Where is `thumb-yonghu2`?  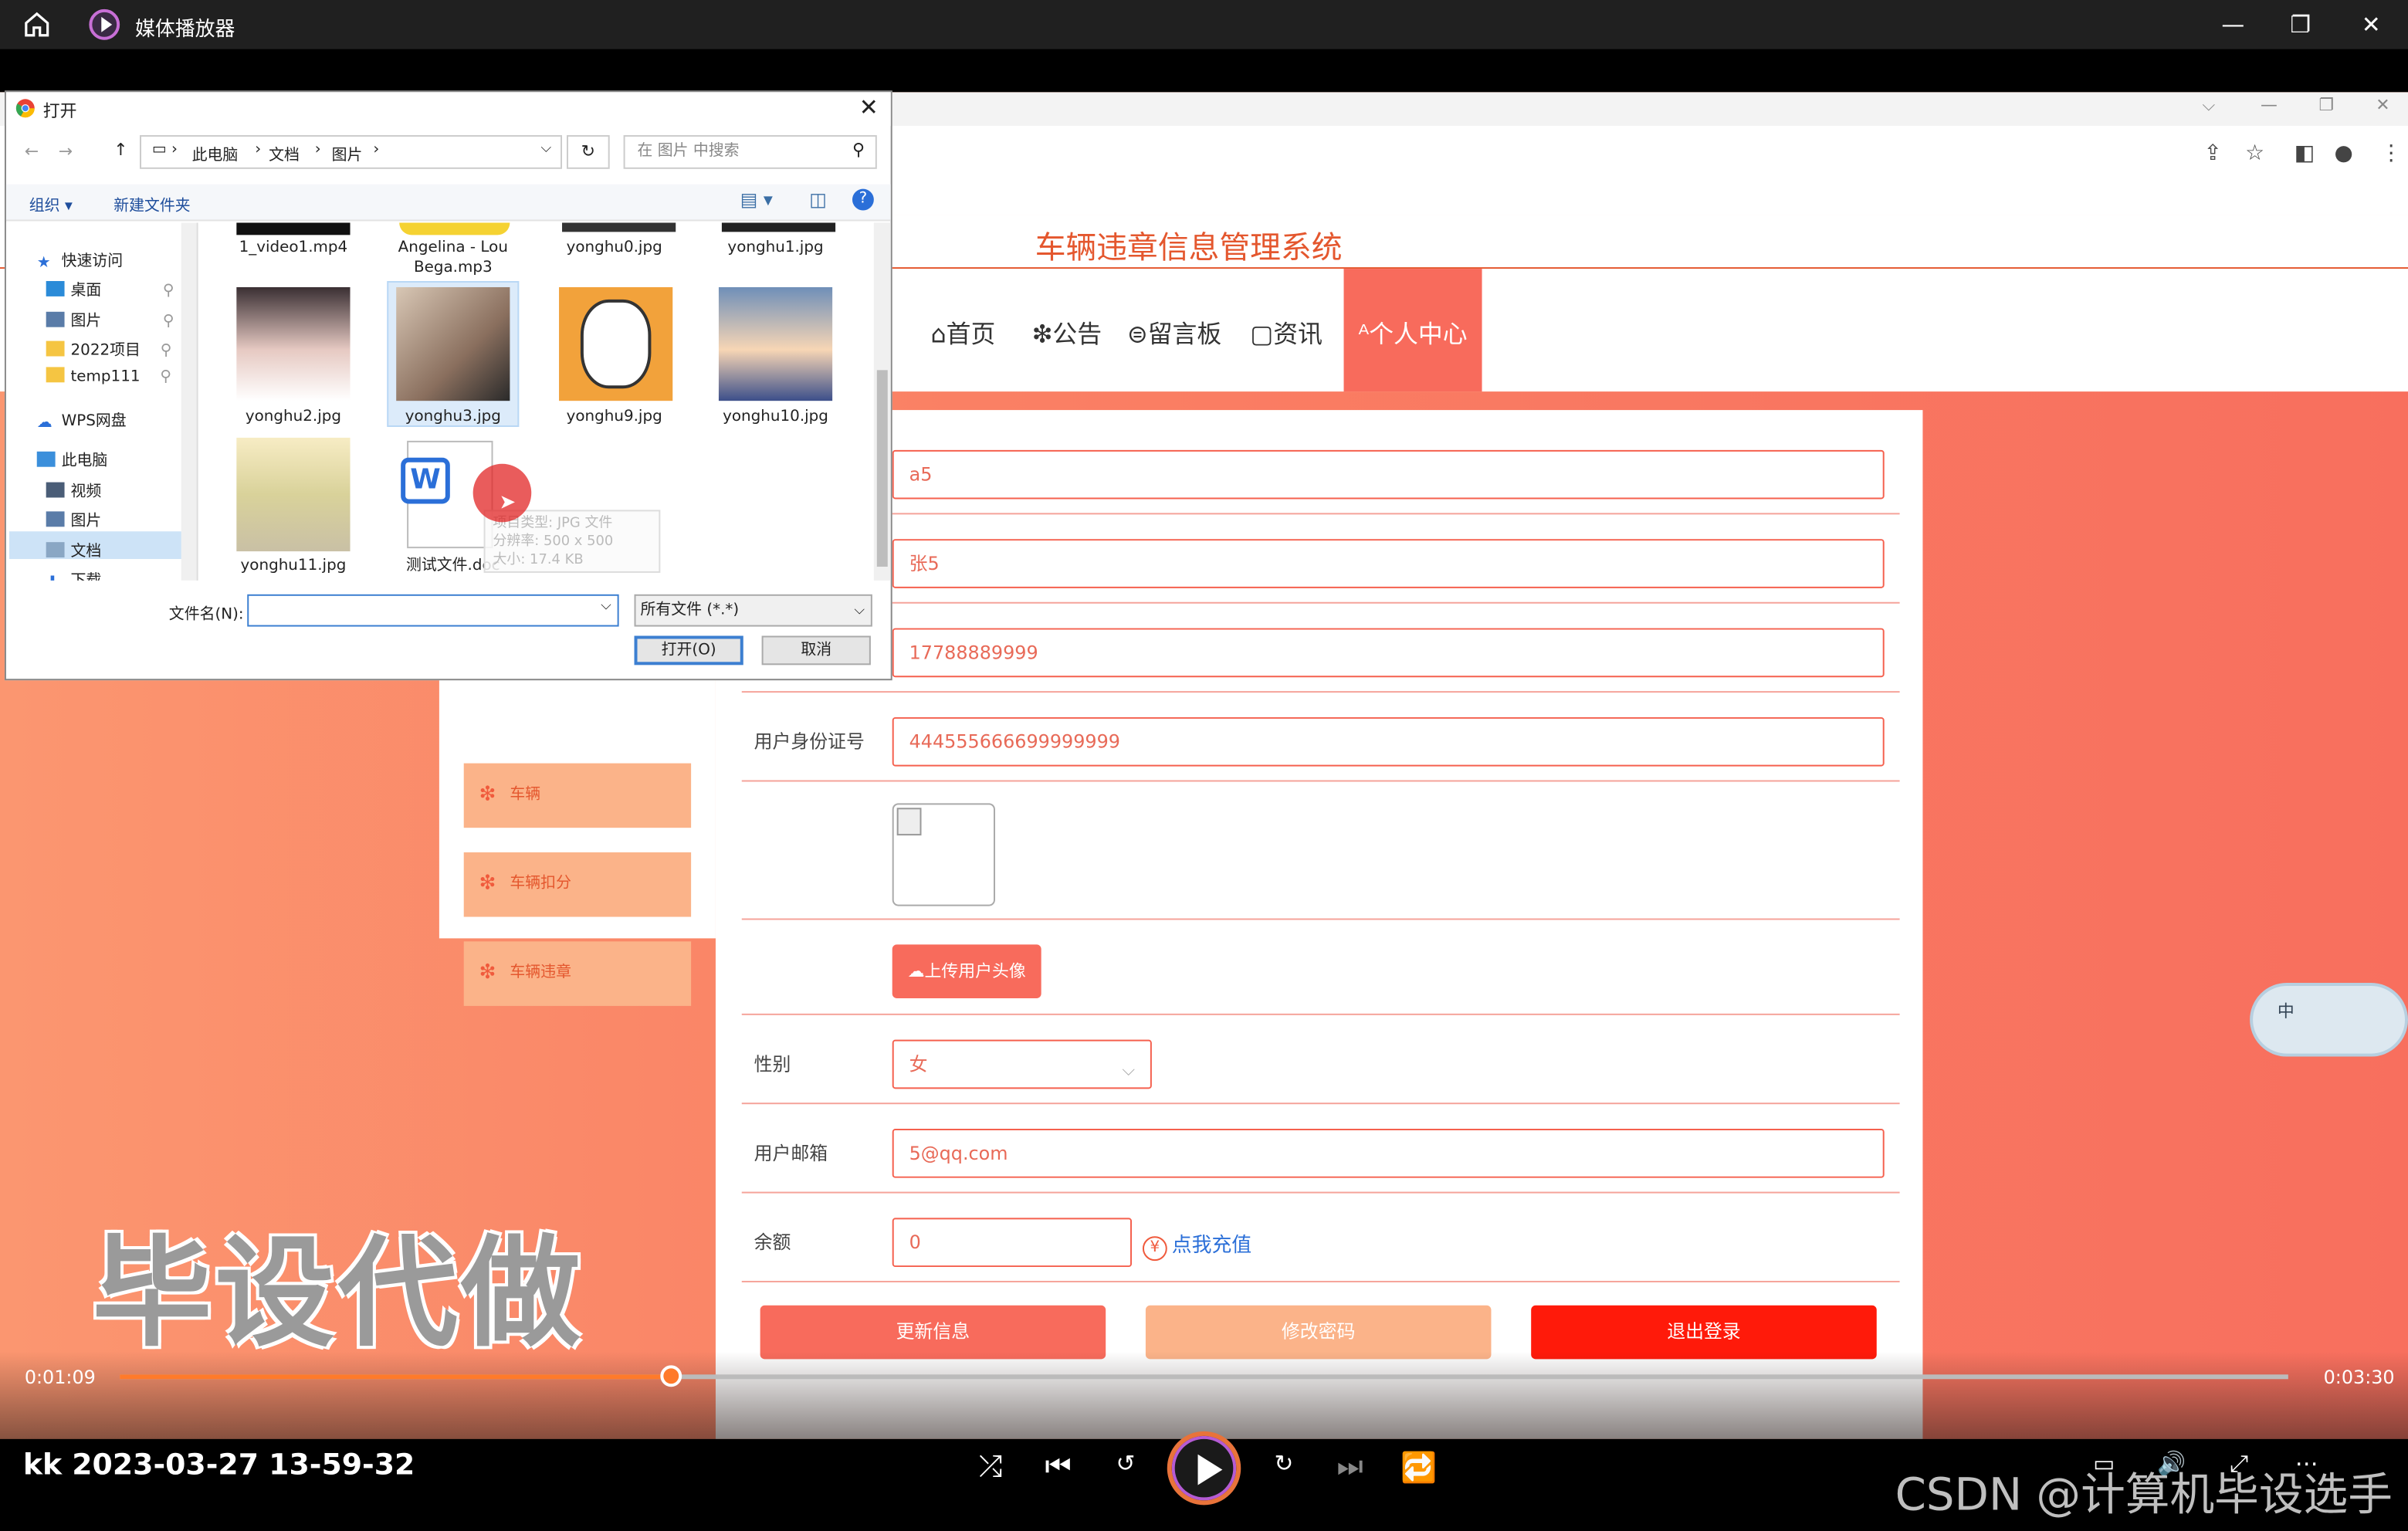 thumb-yonghu2 is located at coordinates (293, 343).